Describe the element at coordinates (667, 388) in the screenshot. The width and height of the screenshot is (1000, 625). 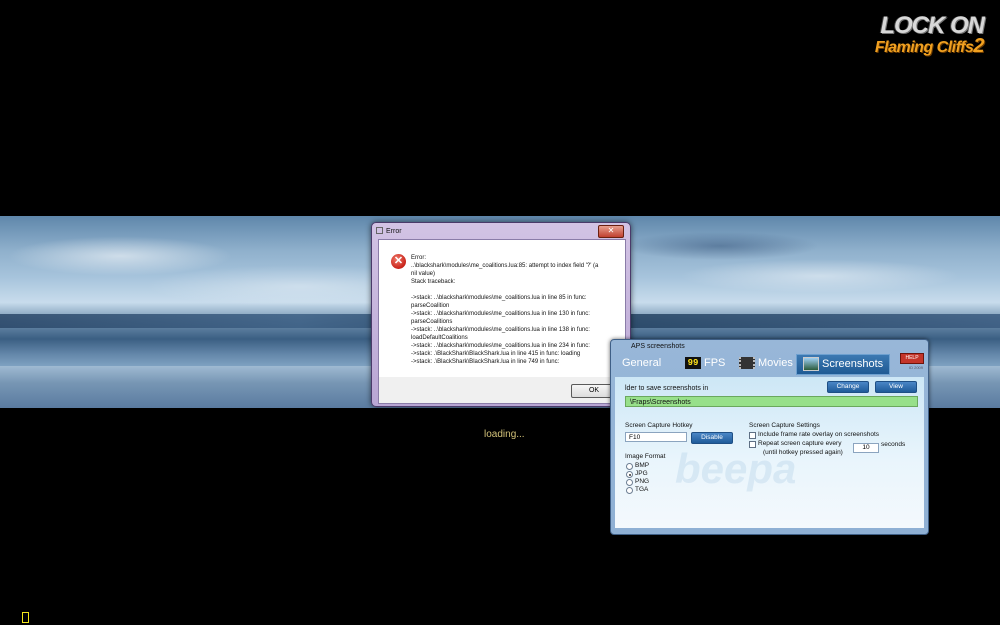
I see `folder-label: lder to save screenshots in` at that location.